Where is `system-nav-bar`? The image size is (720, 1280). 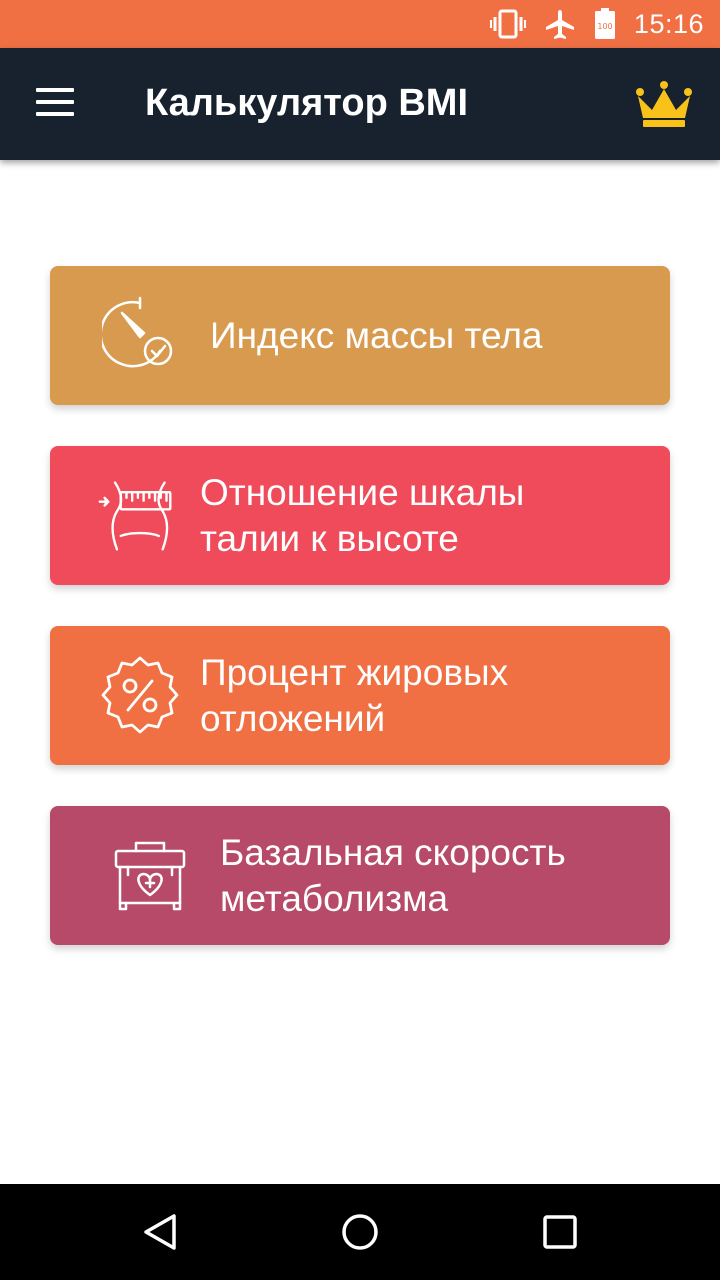 system-nav-bar is located at coordinates (360, 1232).